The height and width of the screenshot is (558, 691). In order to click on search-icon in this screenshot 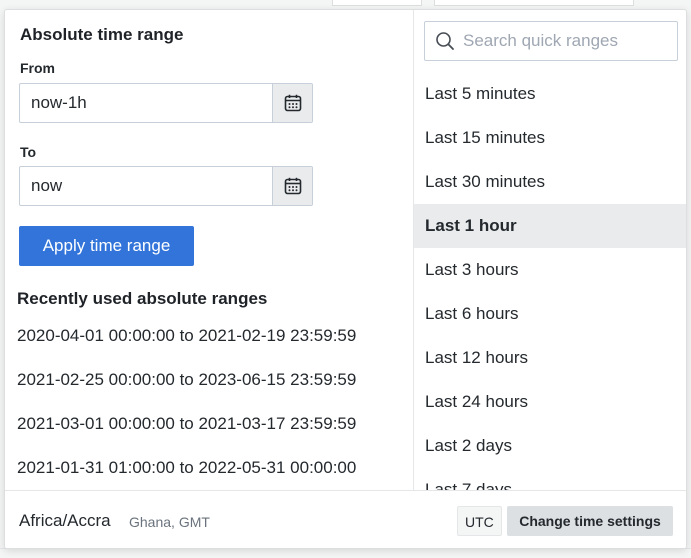, I will do `click(445, 41)`.